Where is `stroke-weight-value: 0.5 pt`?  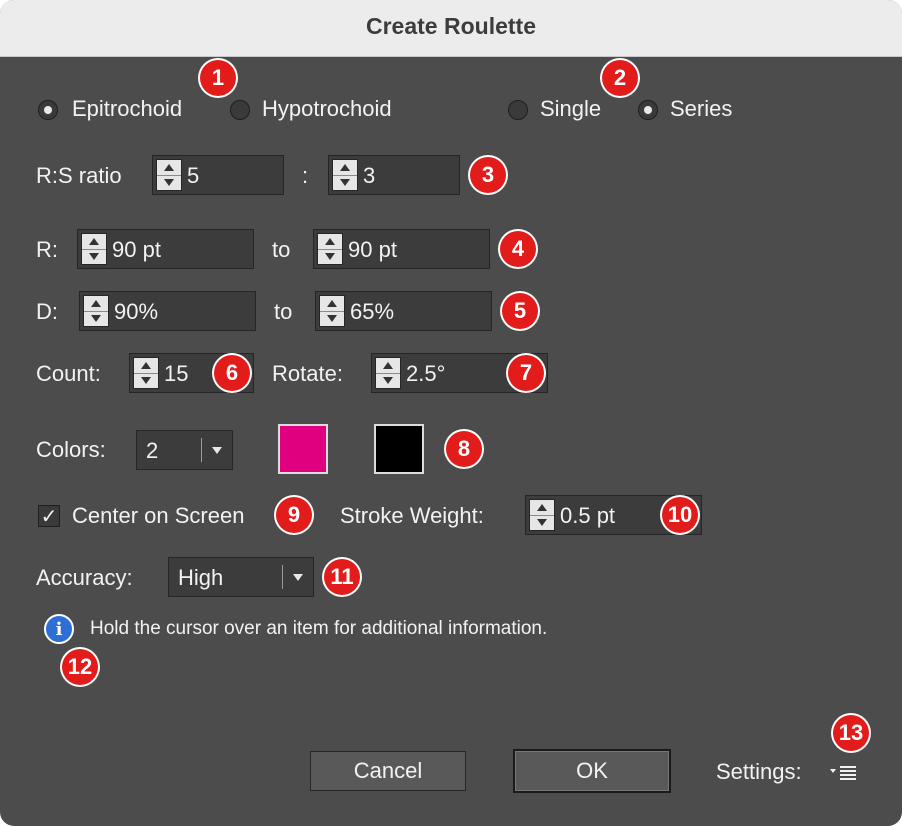
stroke-weight-value: 0.5 pt is located at coordinates (587, 516).